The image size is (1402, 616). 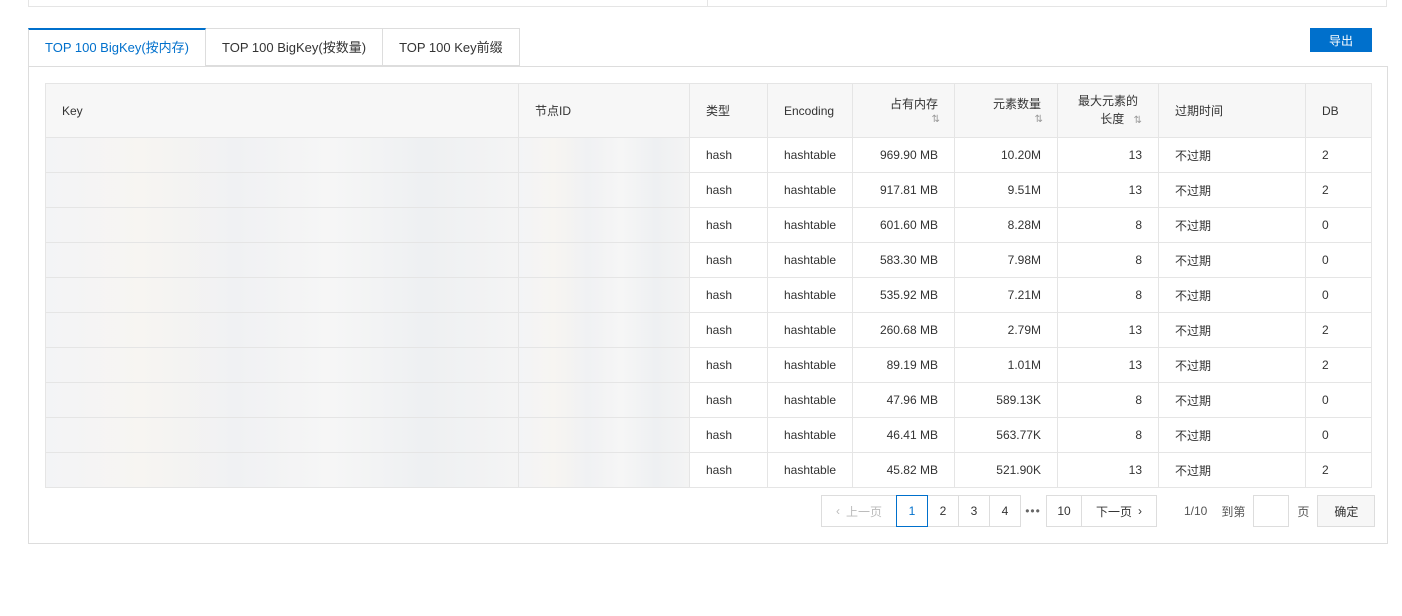 I want to click on confirm-goto-button: 确定, so click(x=1346, y=511).